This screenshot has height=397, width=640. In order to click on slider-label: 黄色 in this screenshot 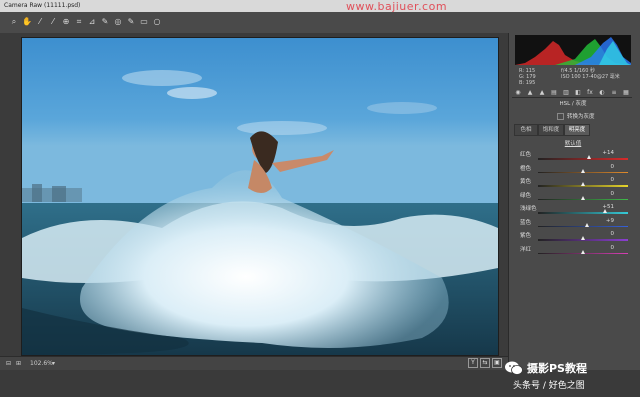, I will do `click(526, 182)`.